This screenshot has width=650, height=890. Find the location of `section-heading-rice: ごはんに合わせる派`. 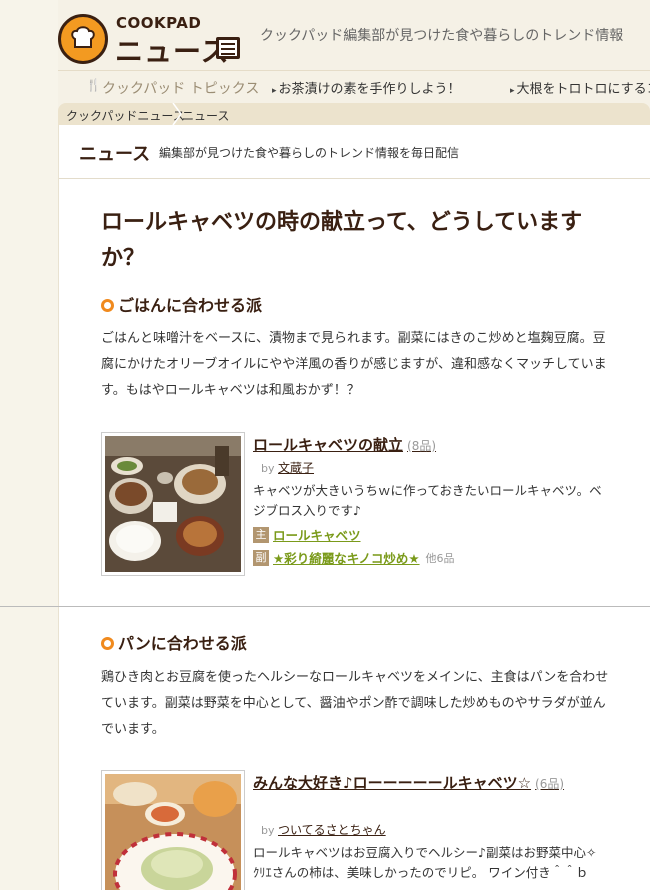

section-heading-rice: ごはんに合わせる派 is located at coordinates (181, 304).